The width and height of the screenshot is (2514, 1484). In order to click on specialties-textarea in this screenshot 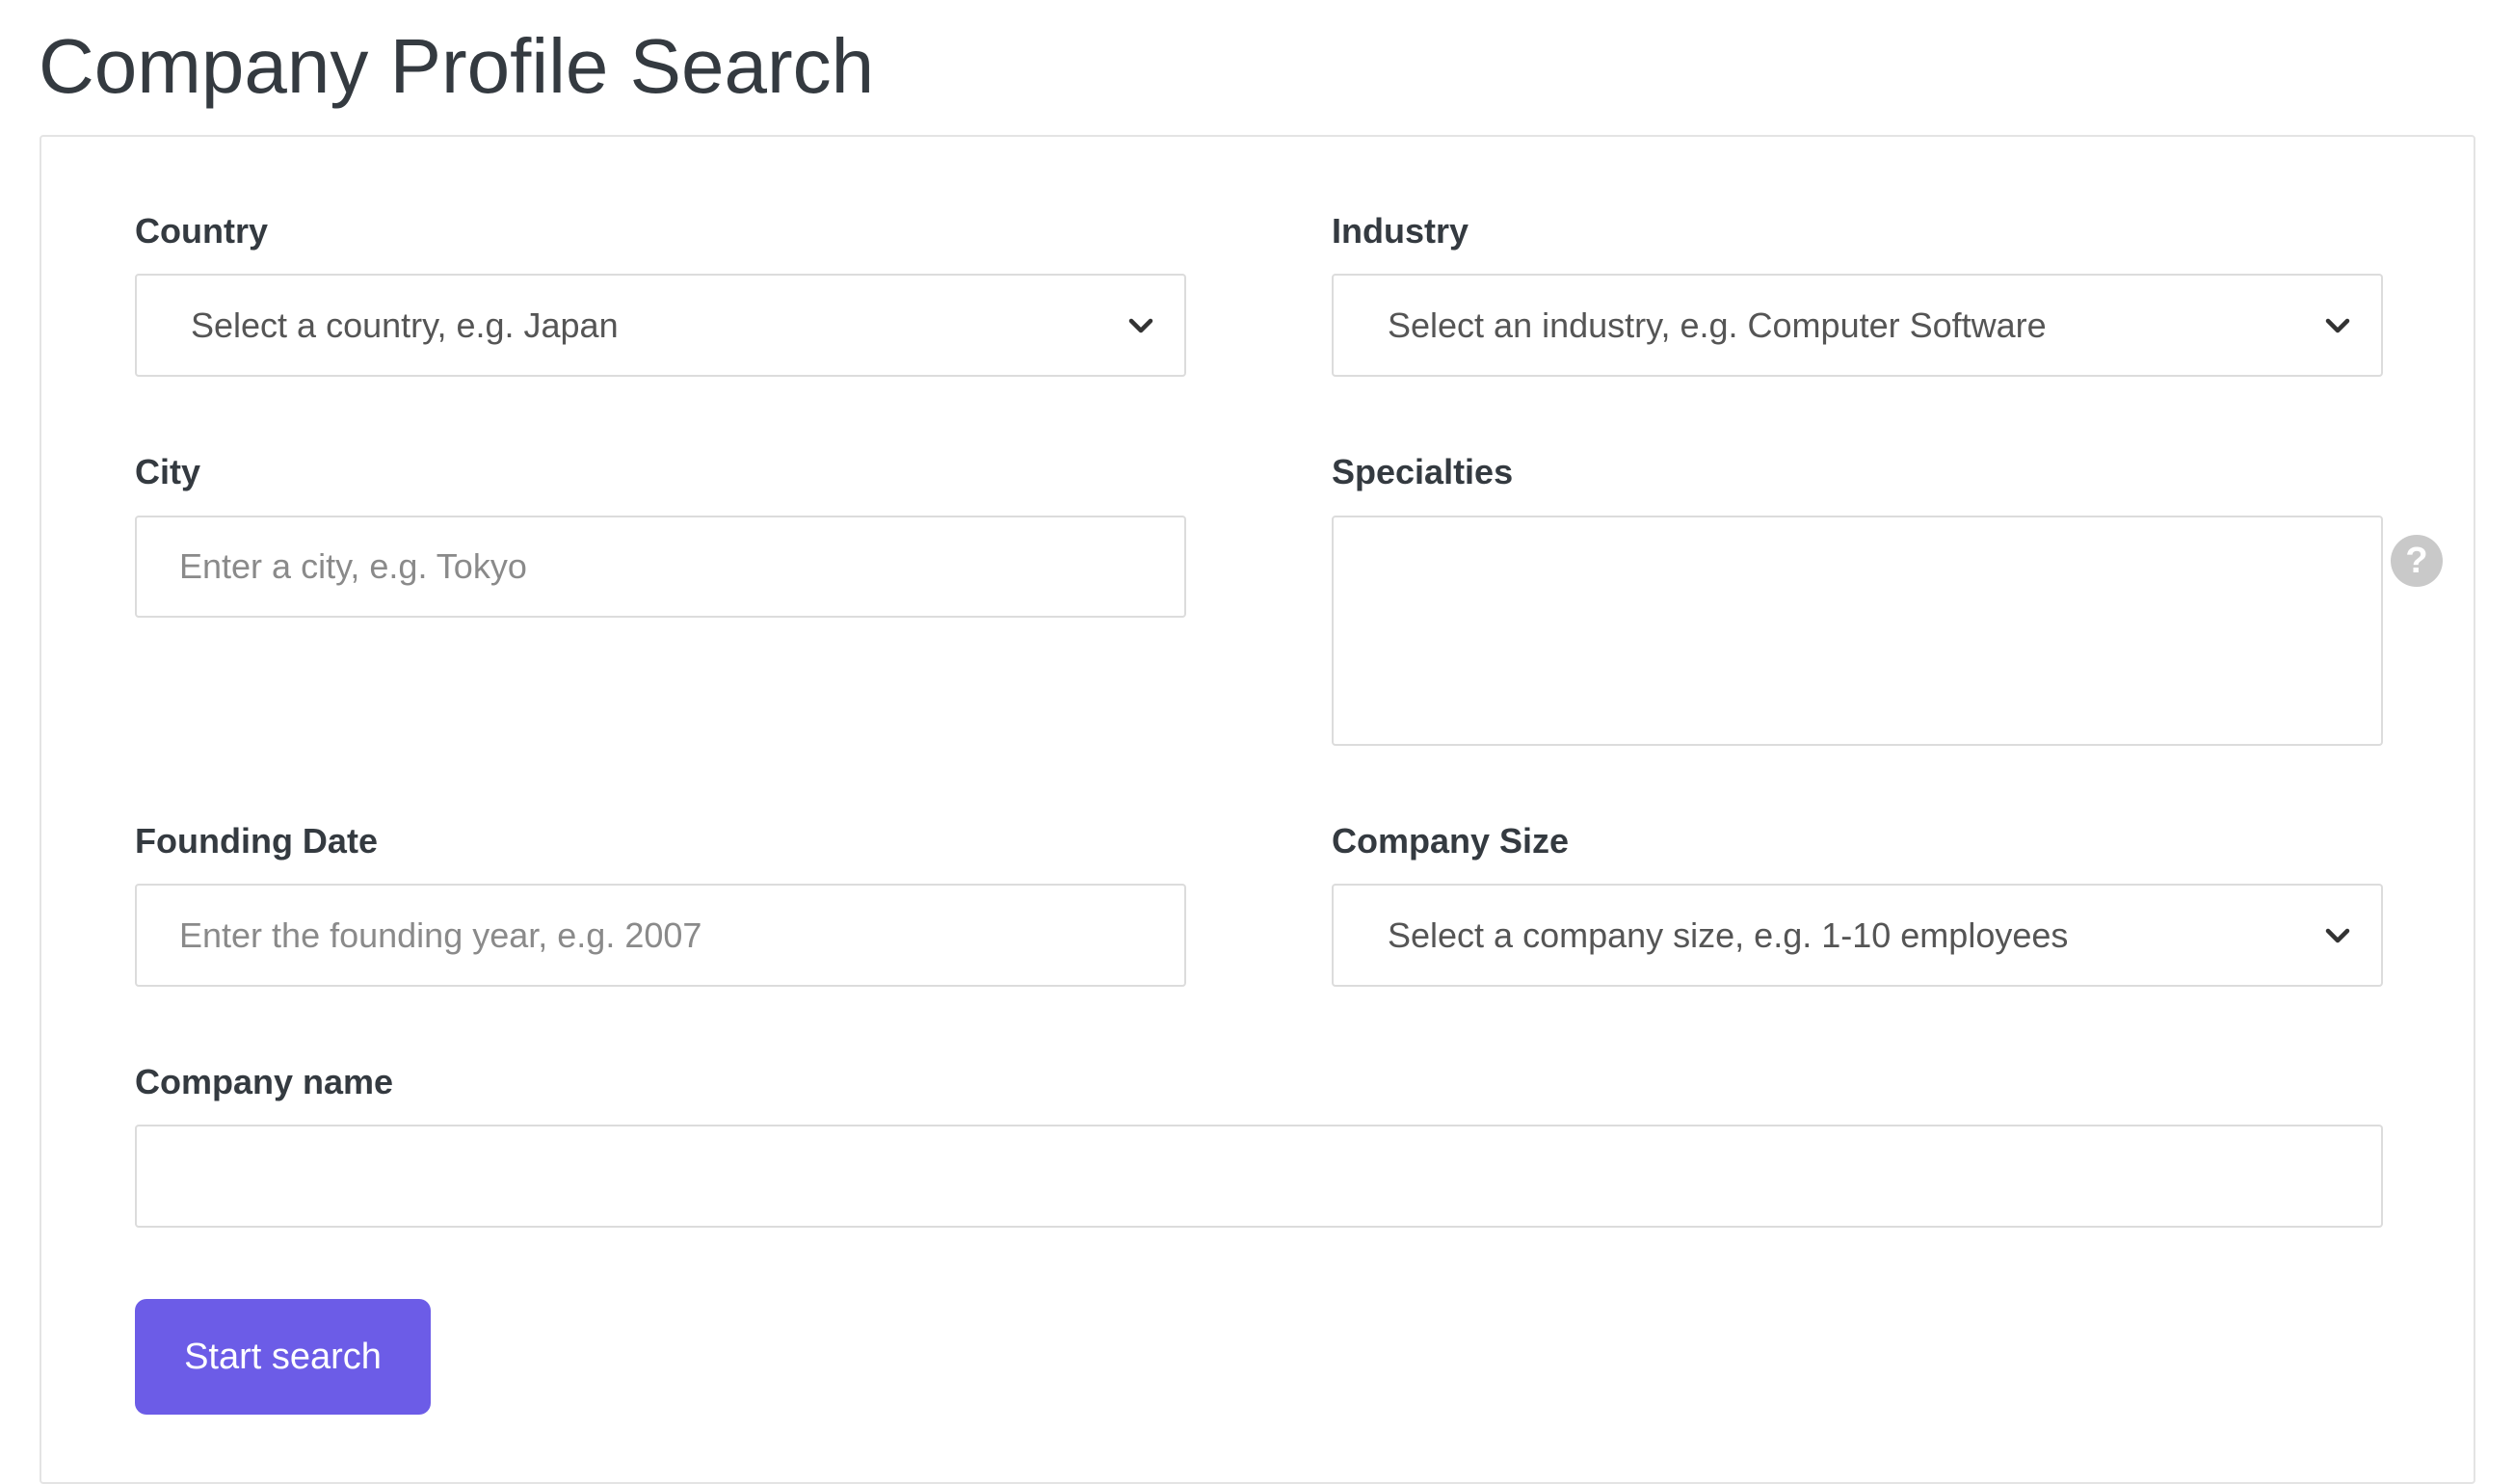, I will do `click(1857, 631)`.